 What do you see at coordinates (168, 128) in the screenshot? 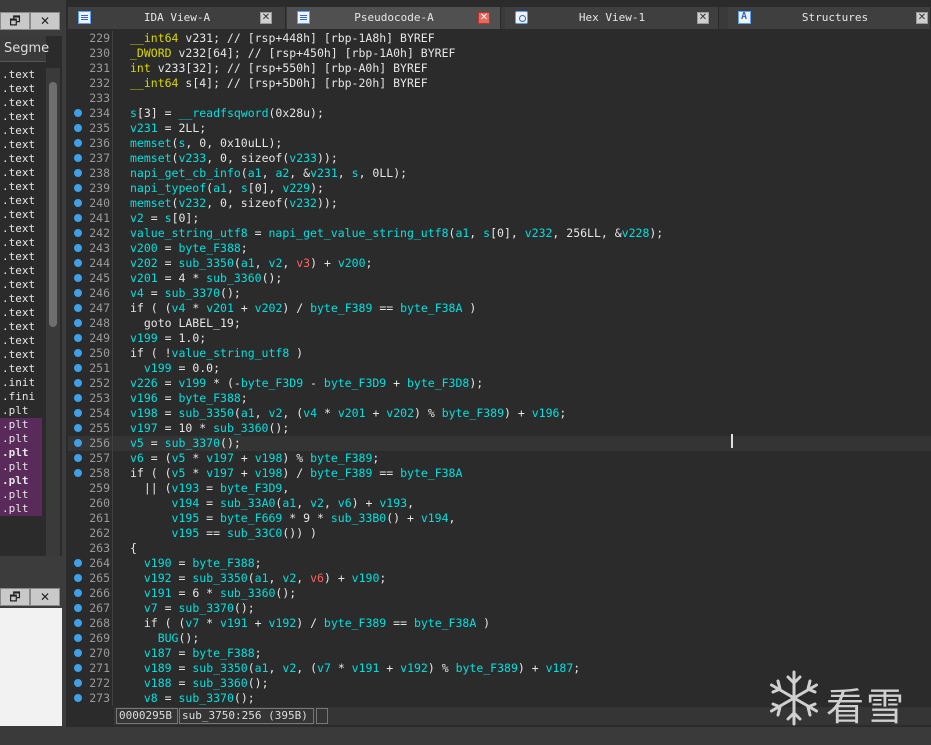
I see `code-text: v231 = 2LL;` at bounding box center [168, 128].